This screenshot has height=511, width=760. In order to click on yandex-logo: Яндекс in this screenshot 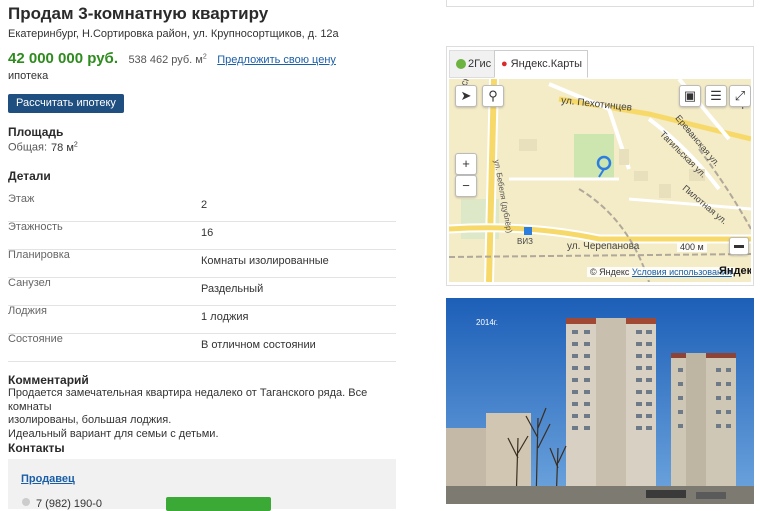, I will do `click(735, 271)`.